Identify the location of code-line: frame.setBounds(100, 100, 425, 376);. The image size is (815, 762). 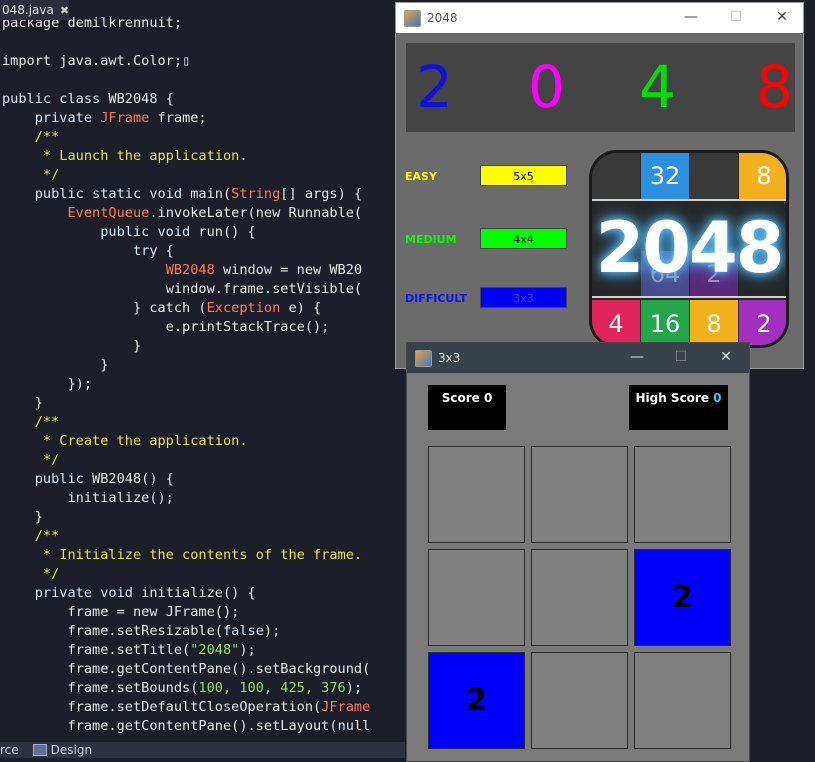
(182, 688).